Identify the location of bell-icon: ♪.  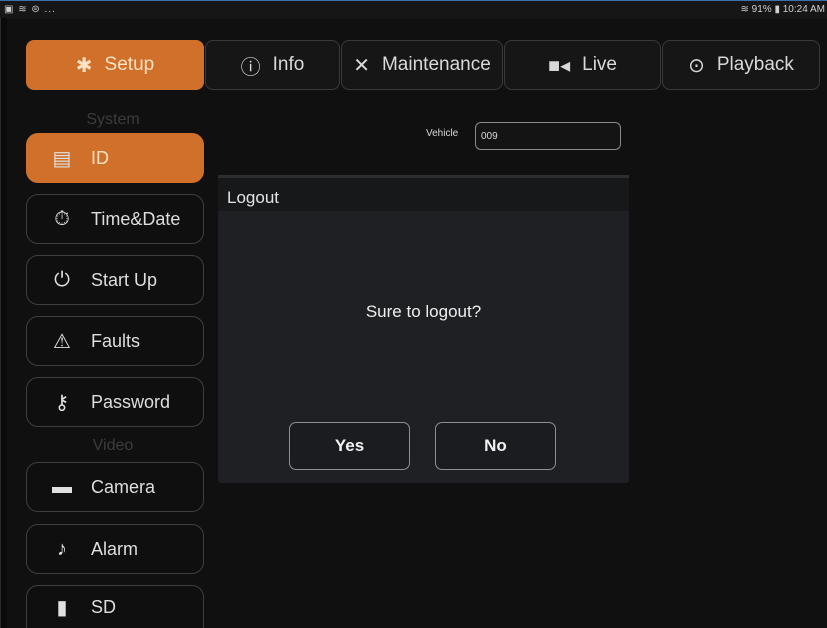
(62, 548).